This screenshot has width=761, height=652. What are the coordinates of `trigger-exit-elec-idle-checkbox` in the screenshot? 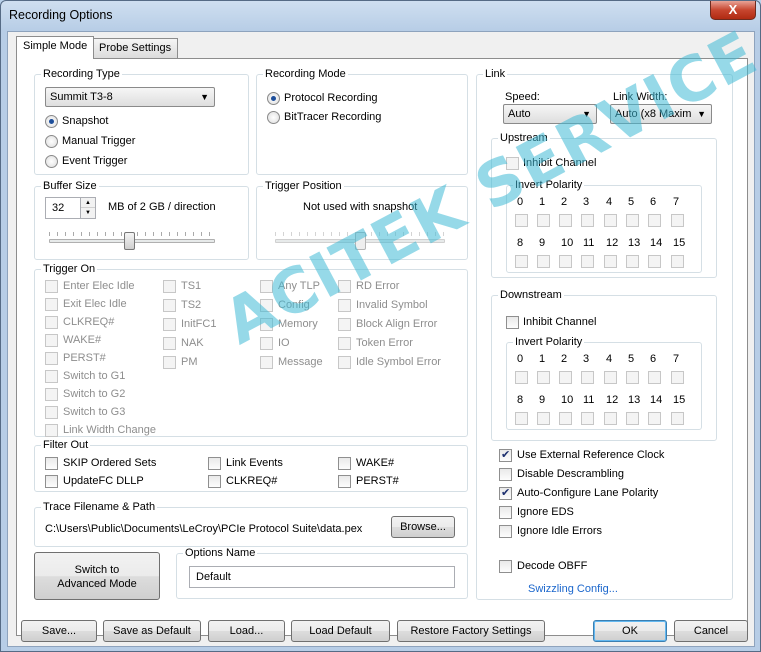 It's located at (51, 304).